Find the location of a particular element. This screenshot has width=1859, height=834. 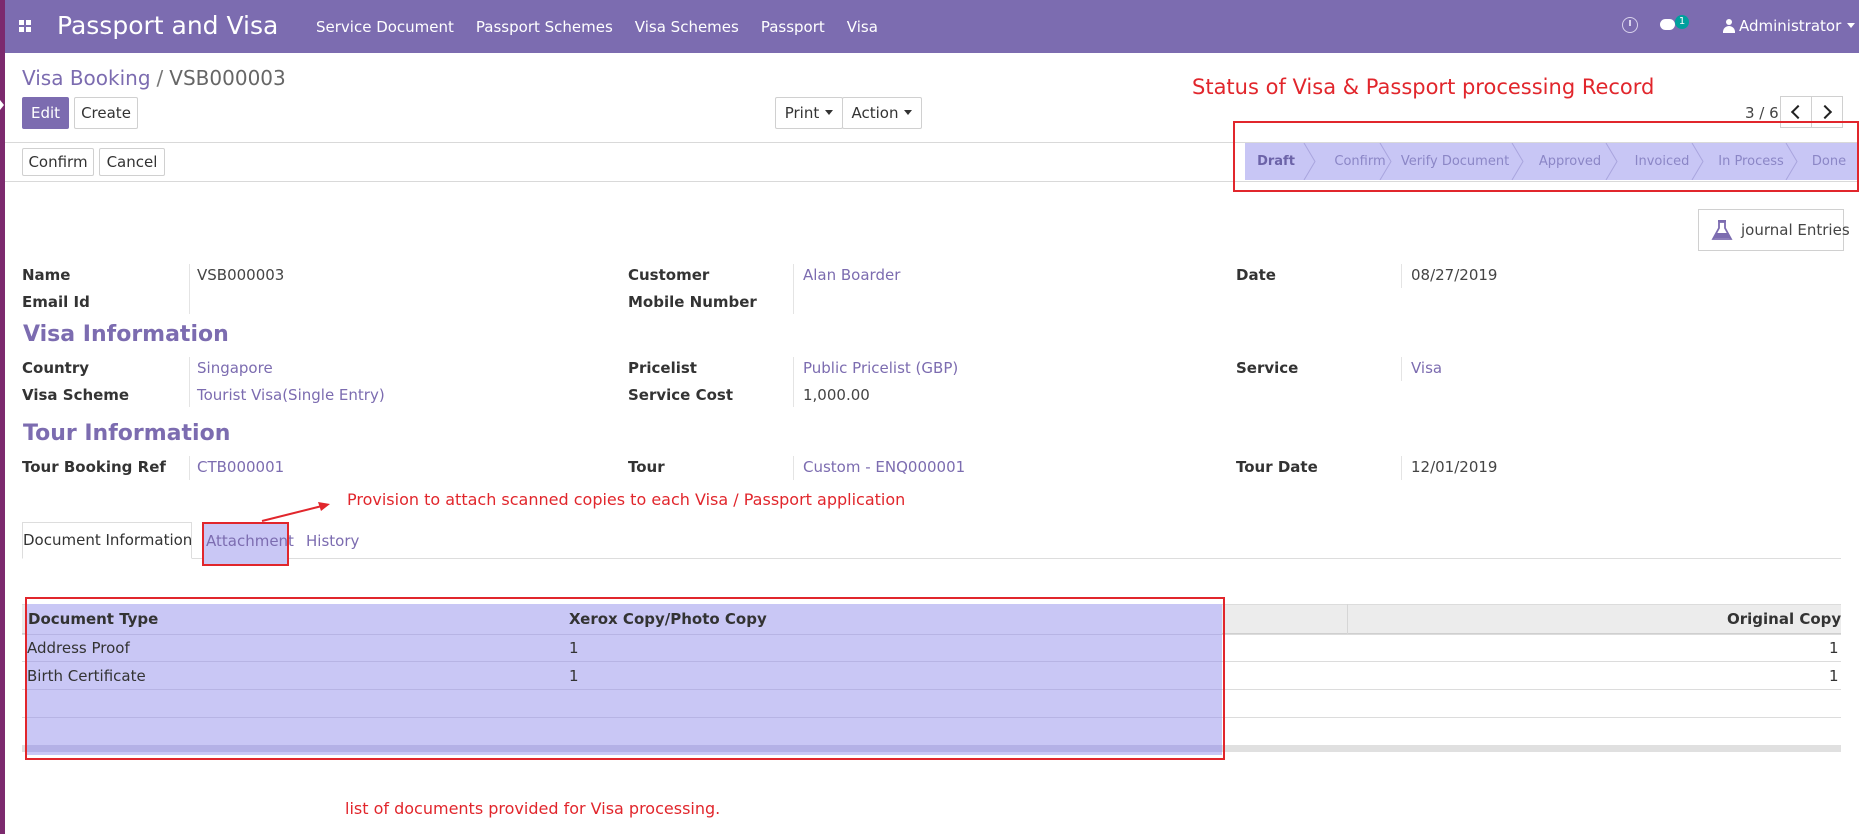

service-cost-label: Service Cost is located at coordinates (680, 395).